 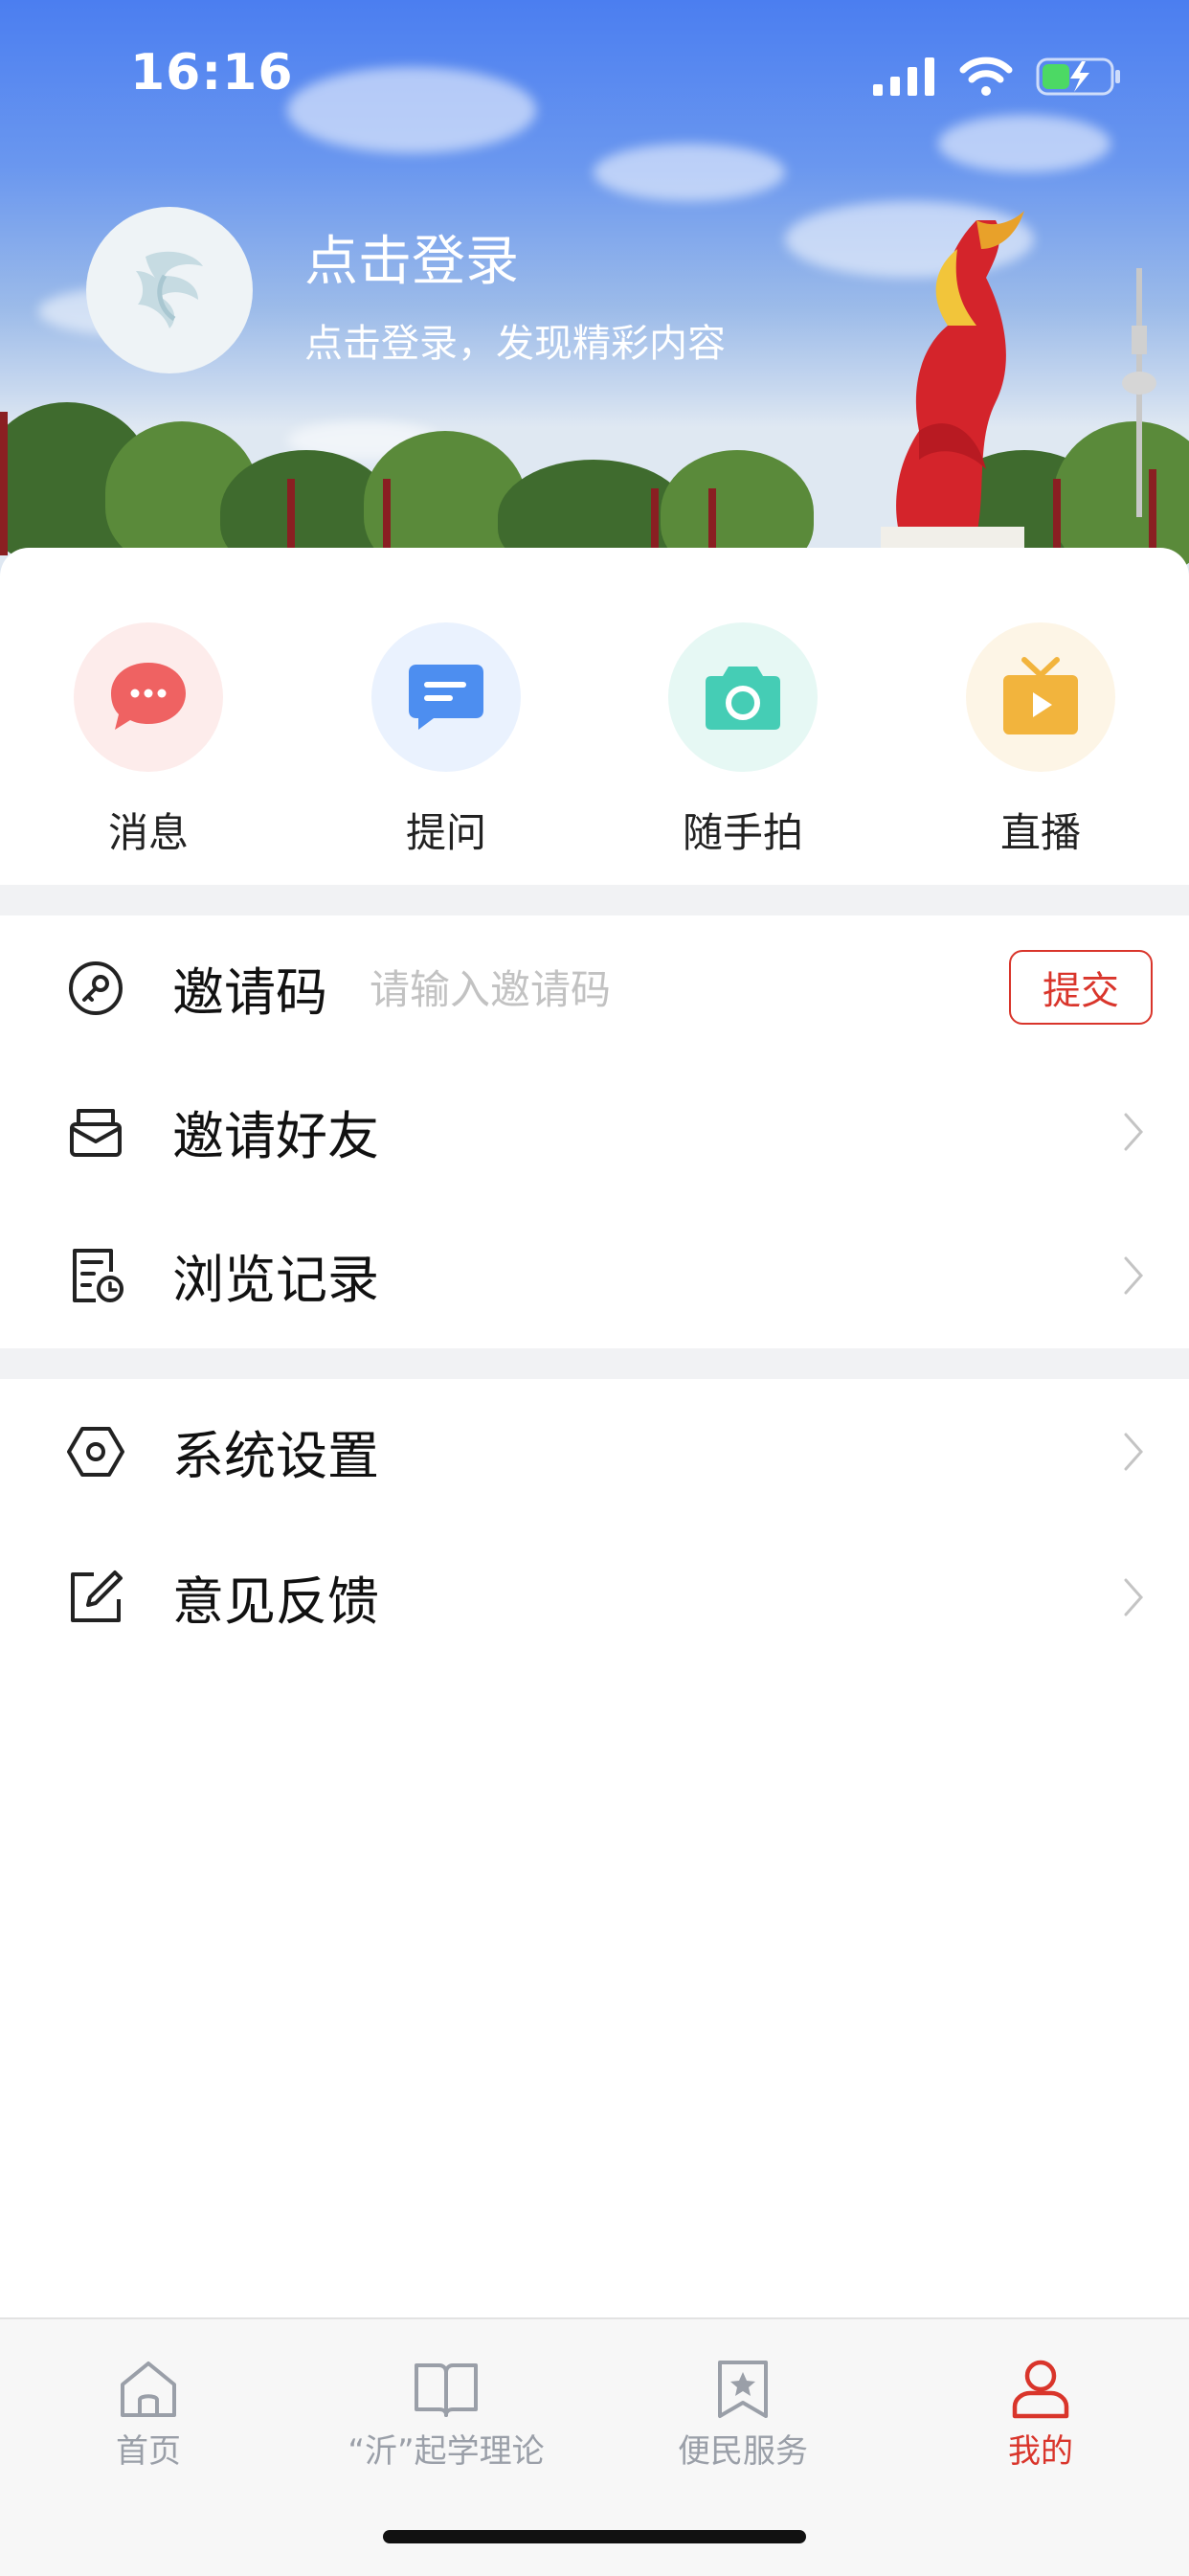 I want to click on quick-action-label: 消息, so click(x=148, y=832).